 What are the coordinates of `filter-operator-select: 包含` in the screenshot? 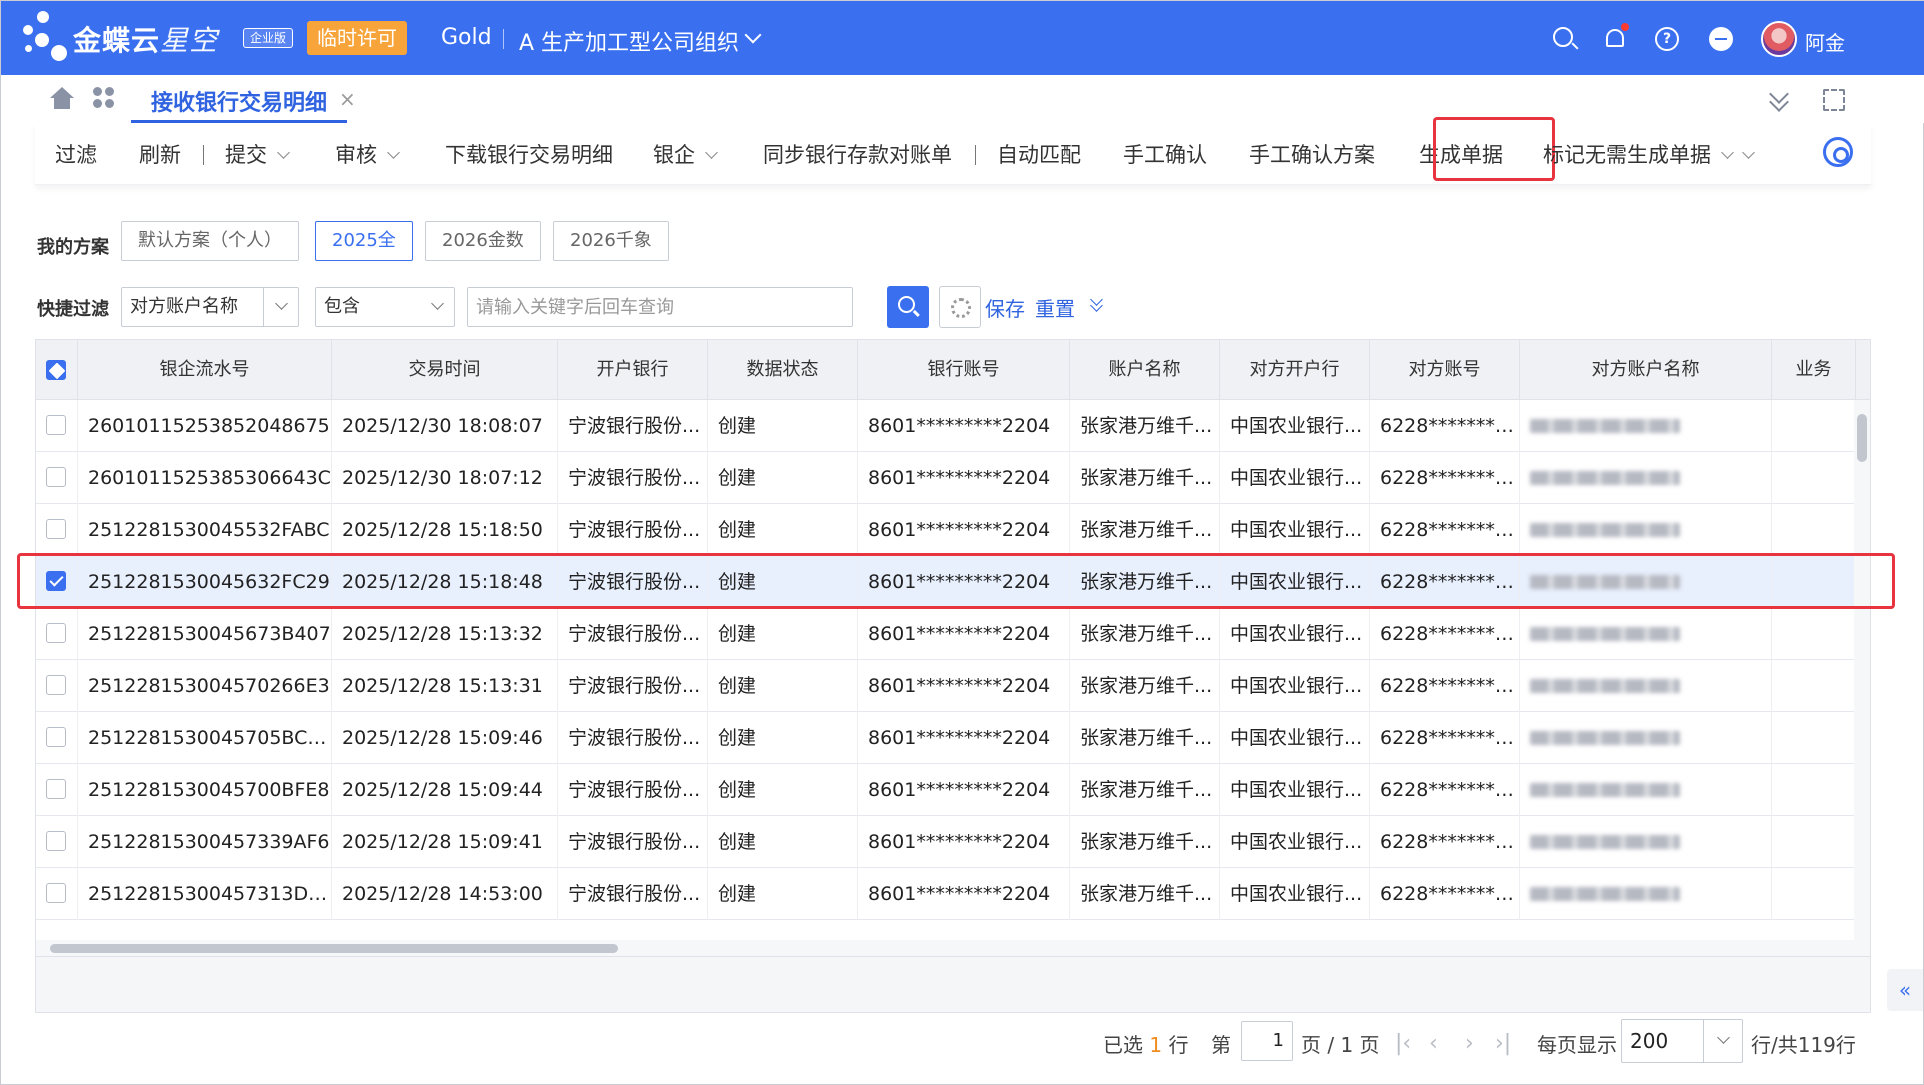 It's located at (385, 307).